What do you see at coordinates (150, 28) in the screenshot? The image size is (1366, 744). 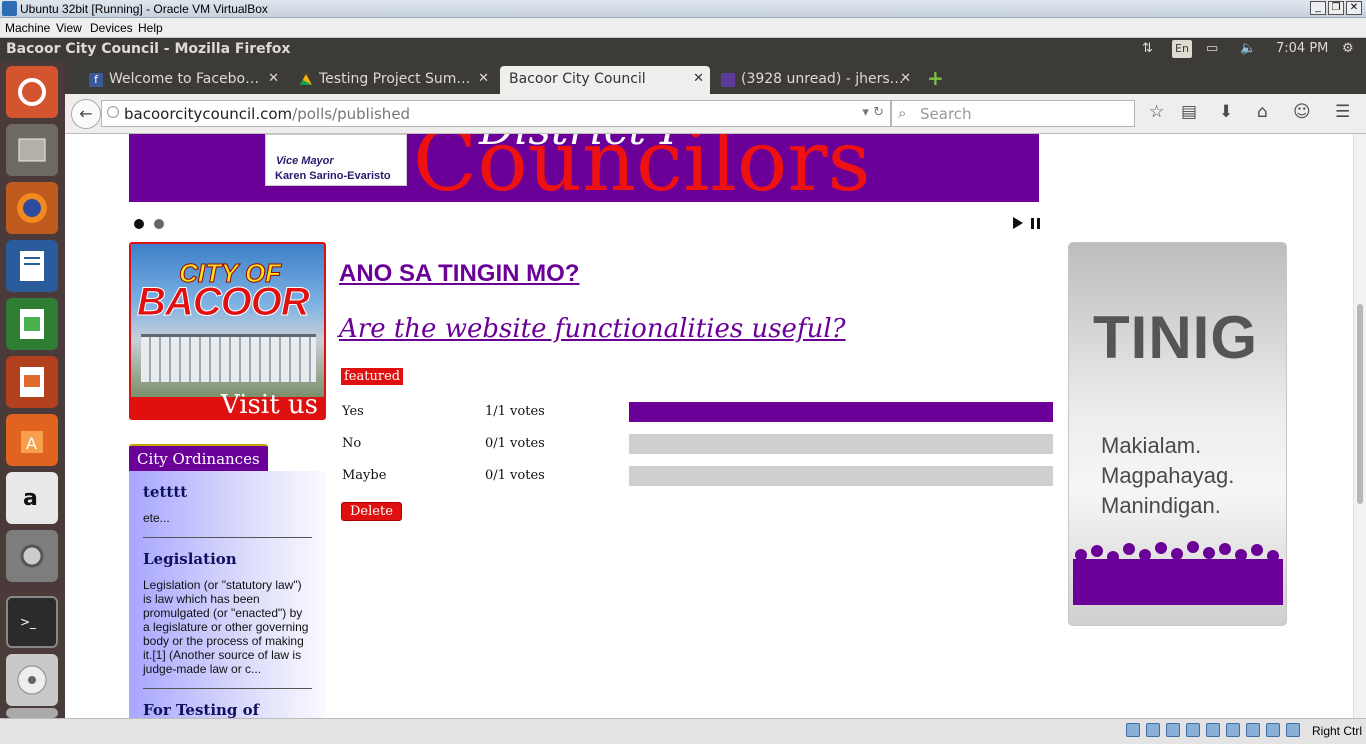 I see `menu-help: Help` at bounding box center [150, 28].